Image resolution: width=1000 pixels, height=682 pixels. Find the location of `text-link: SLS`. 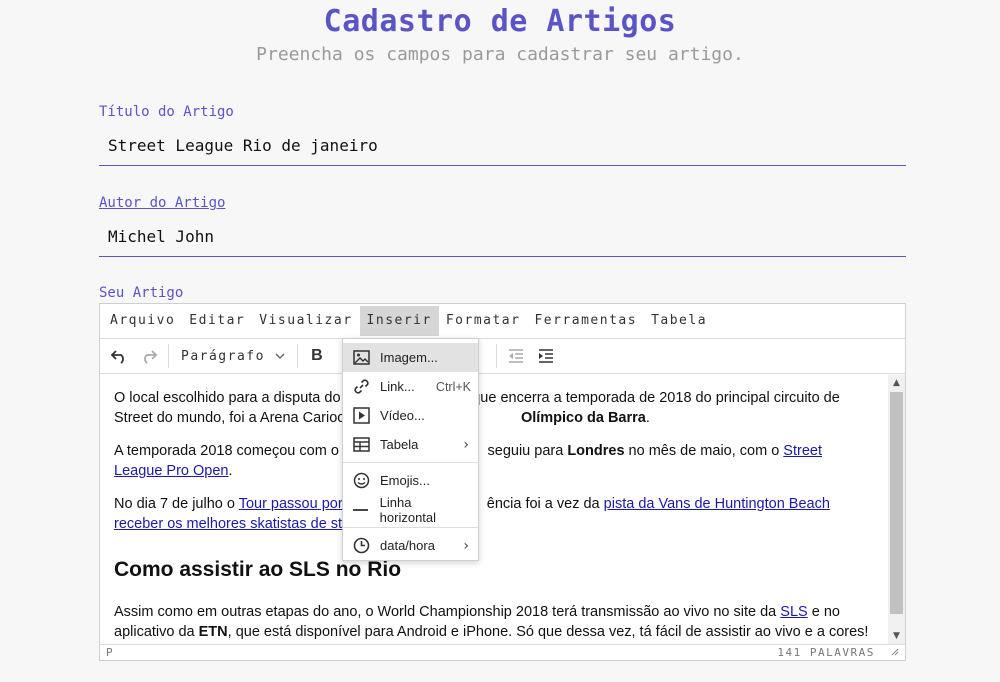

text-link: SLS is located at coordinates (793, 612).